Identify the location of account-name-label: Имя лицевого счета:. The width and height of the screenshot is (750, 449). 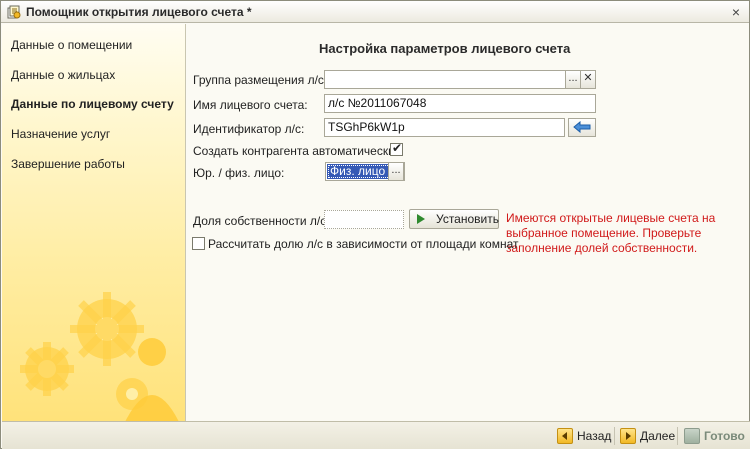
(250, 105).